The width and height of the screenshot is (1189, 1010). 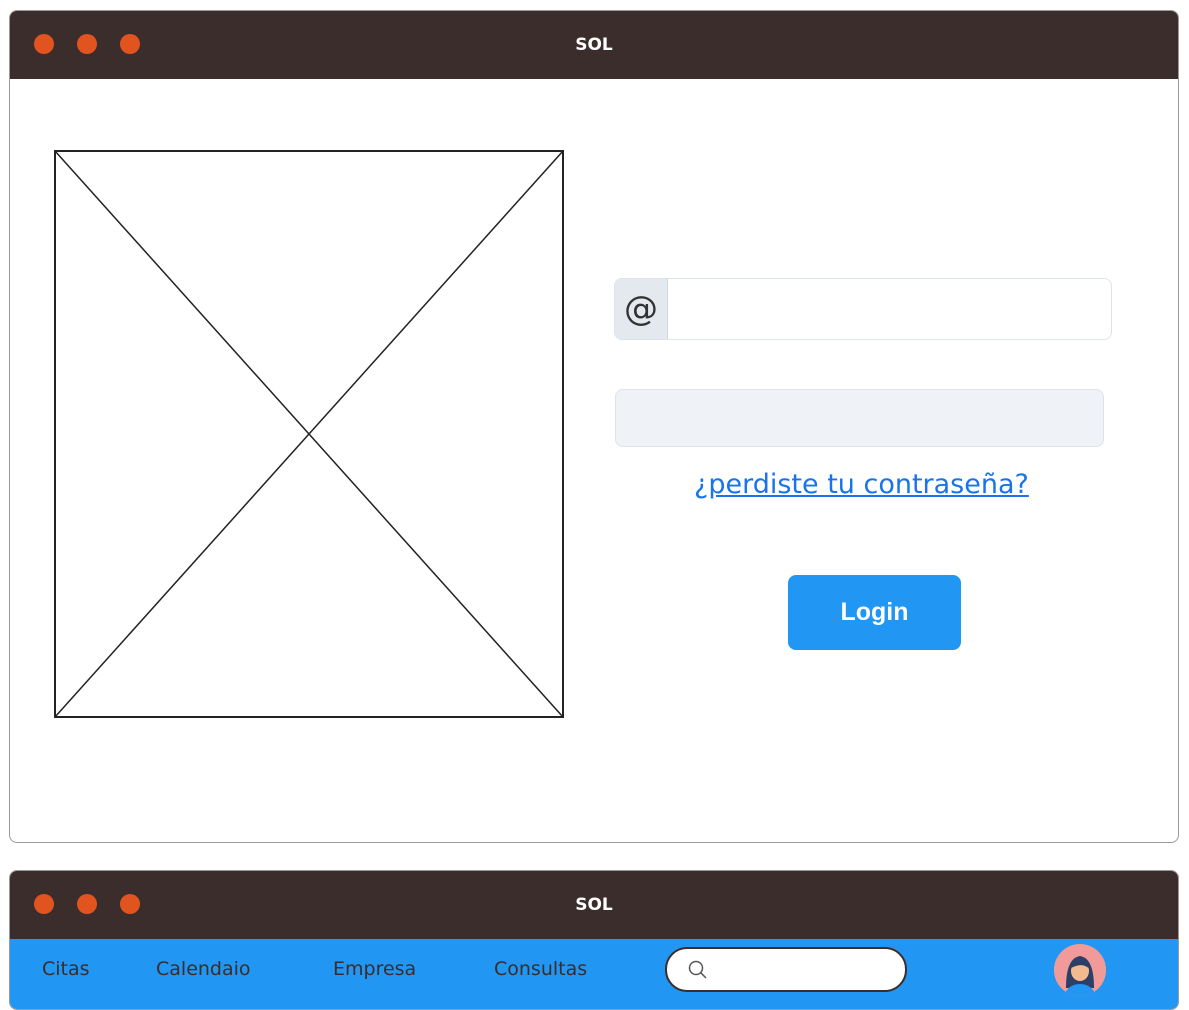 I want to click on password-field, so click(x=859, y=418).